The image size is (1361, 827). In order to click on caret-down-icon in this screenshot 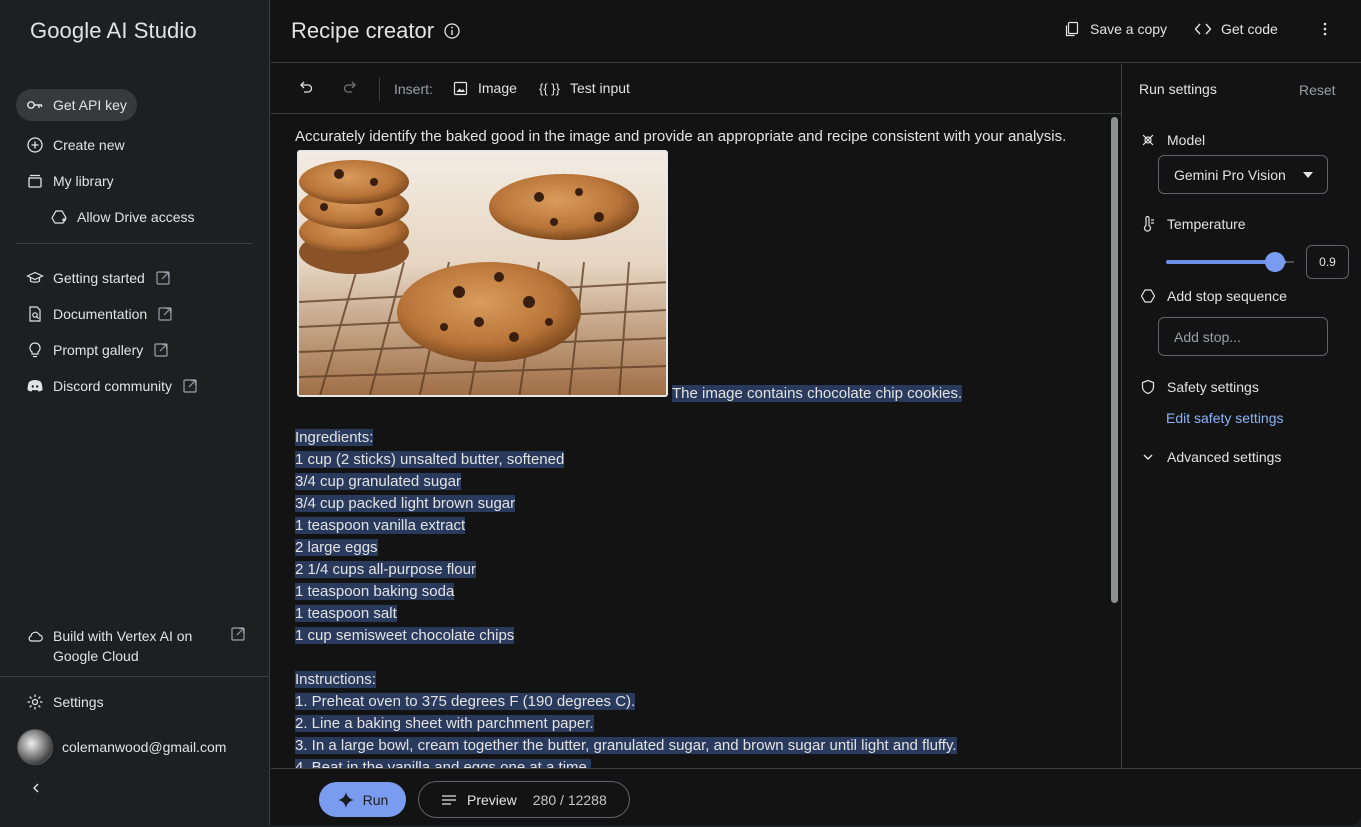, I will do `click(1308, 175)`.